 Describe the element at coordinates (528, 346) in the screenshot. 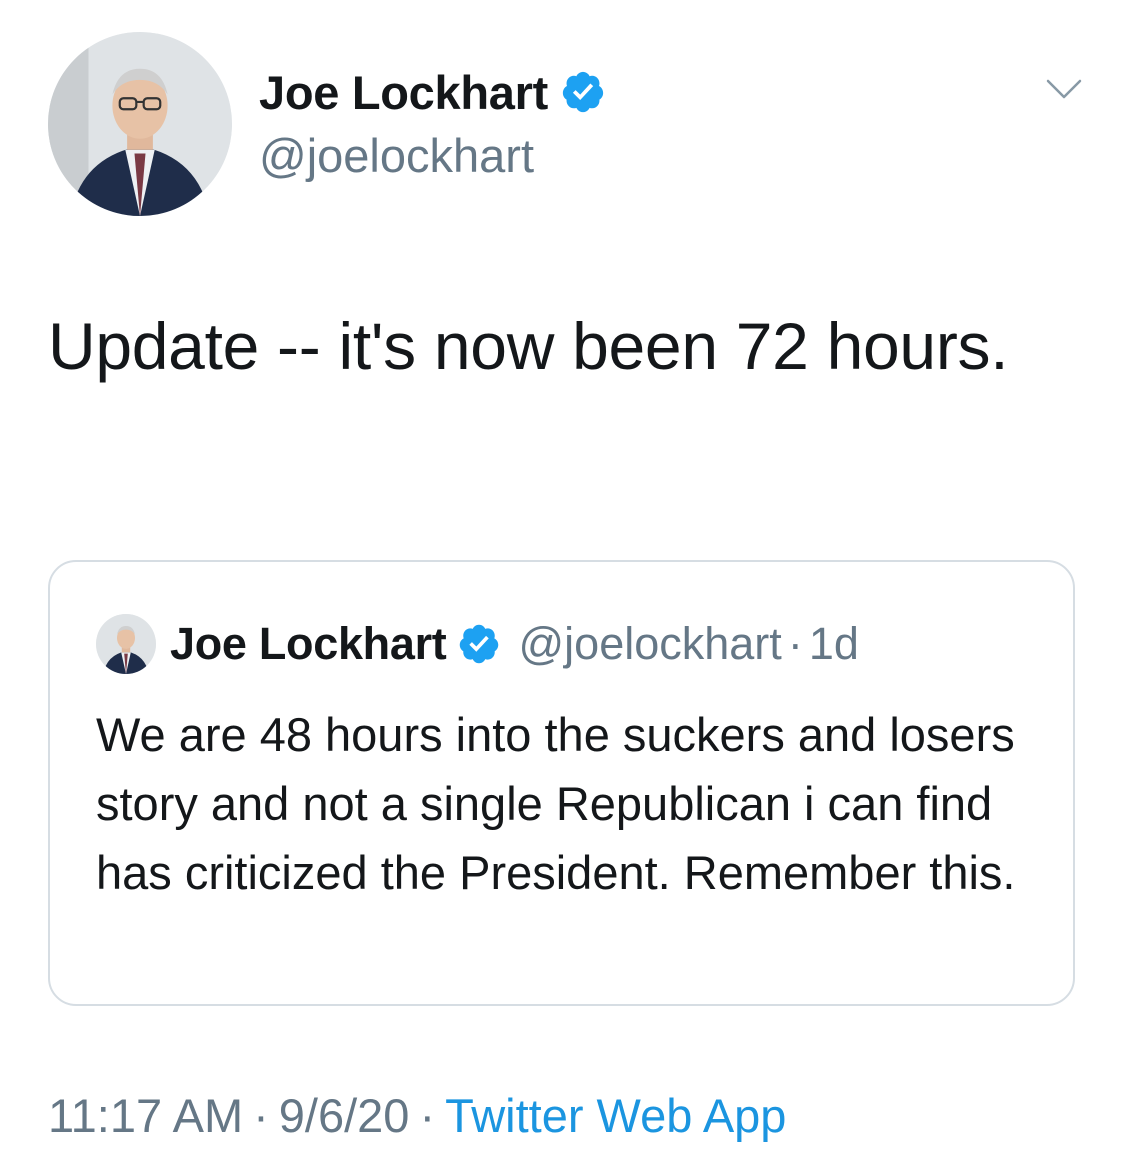

I see `tweet-text: Update -- it's now been 72 hours.` at that location.